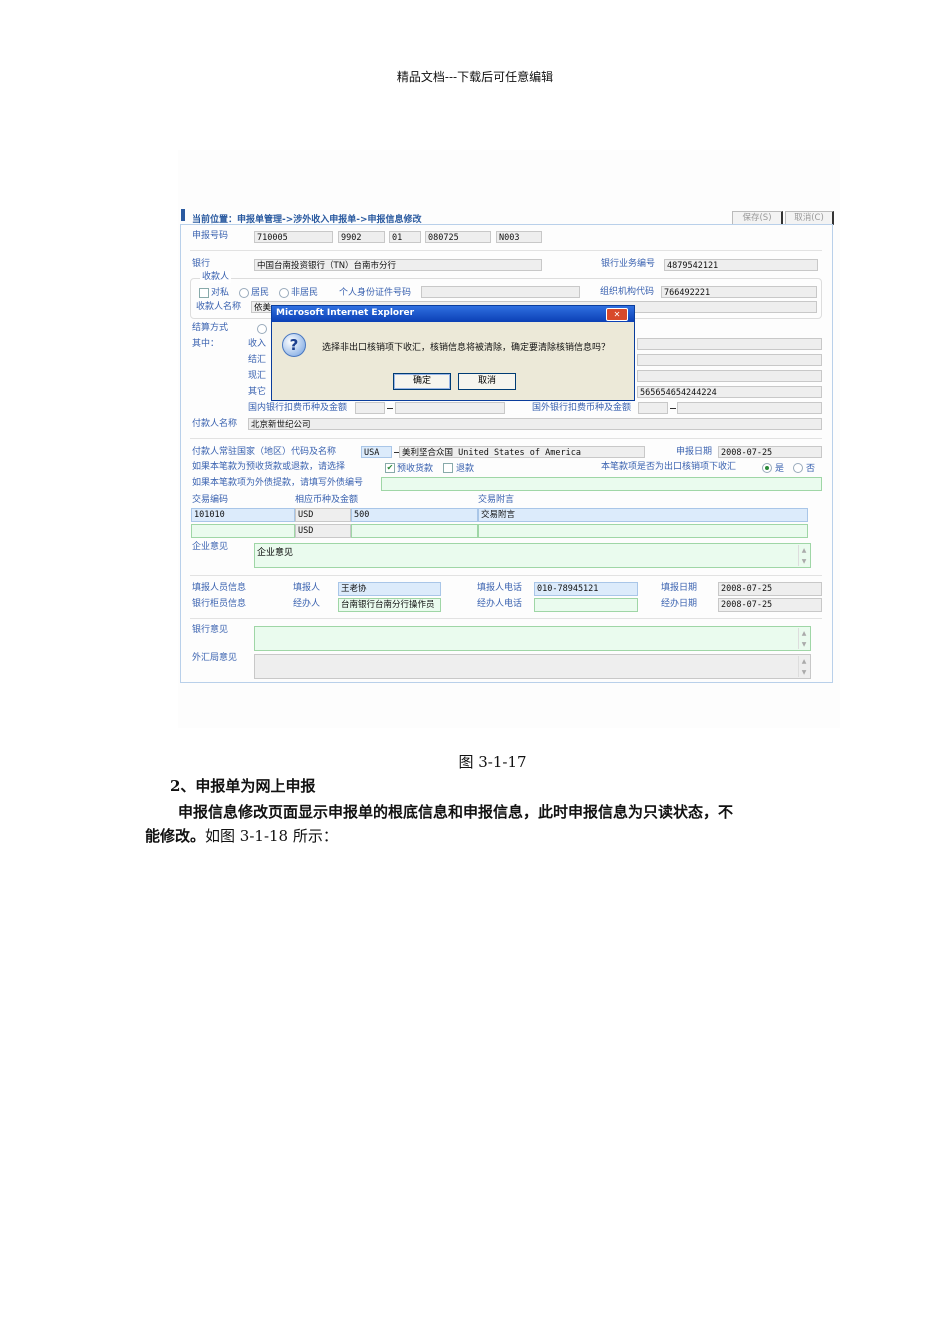 This screenshot has width=950, height=1344. What do you see at coordinates (405, 237) in the screenshot?
I see `report-no-field-3: 01` at bounding box center [405, 237].